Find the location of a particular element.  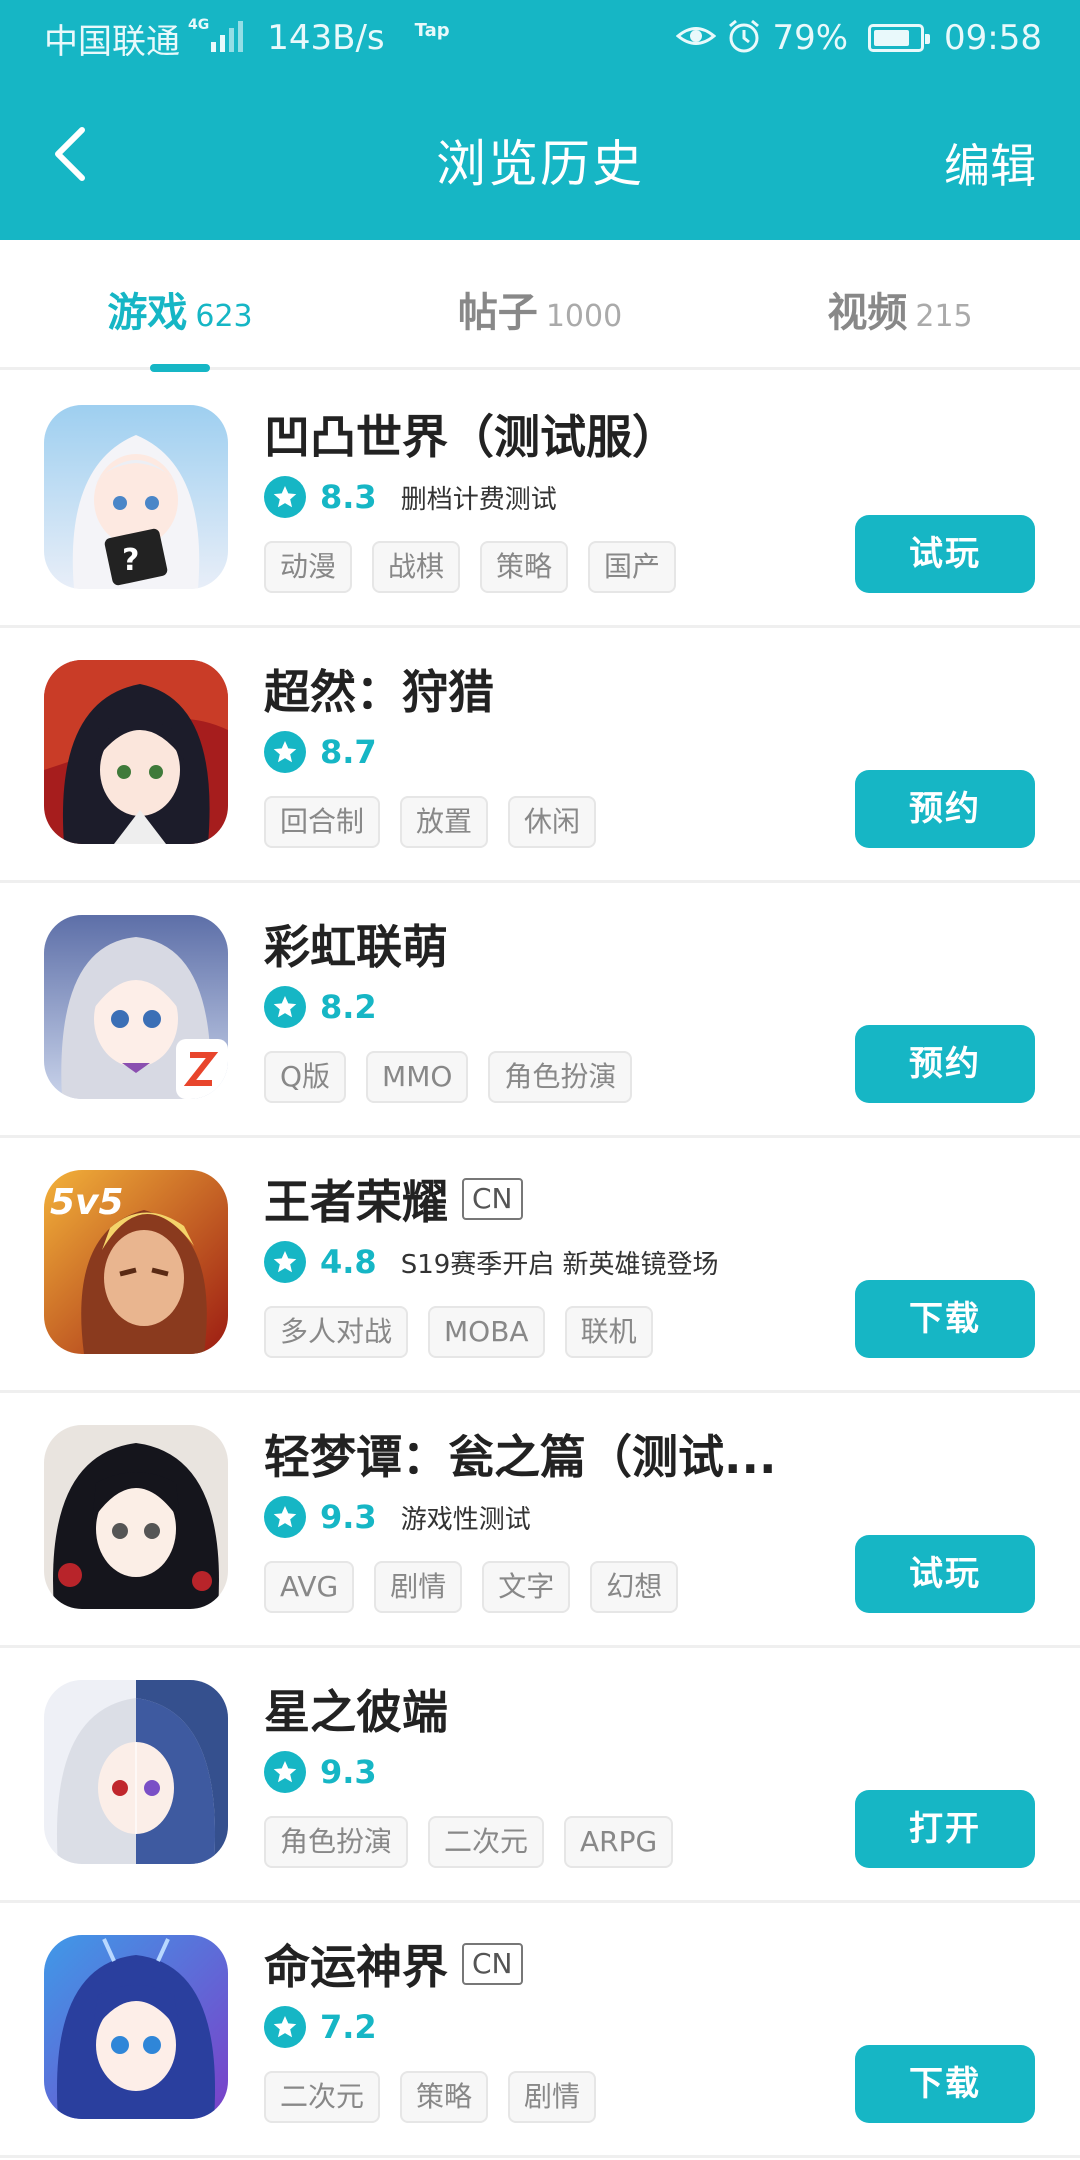

game-tag: 休闲 is located at coordinates (552, 822).